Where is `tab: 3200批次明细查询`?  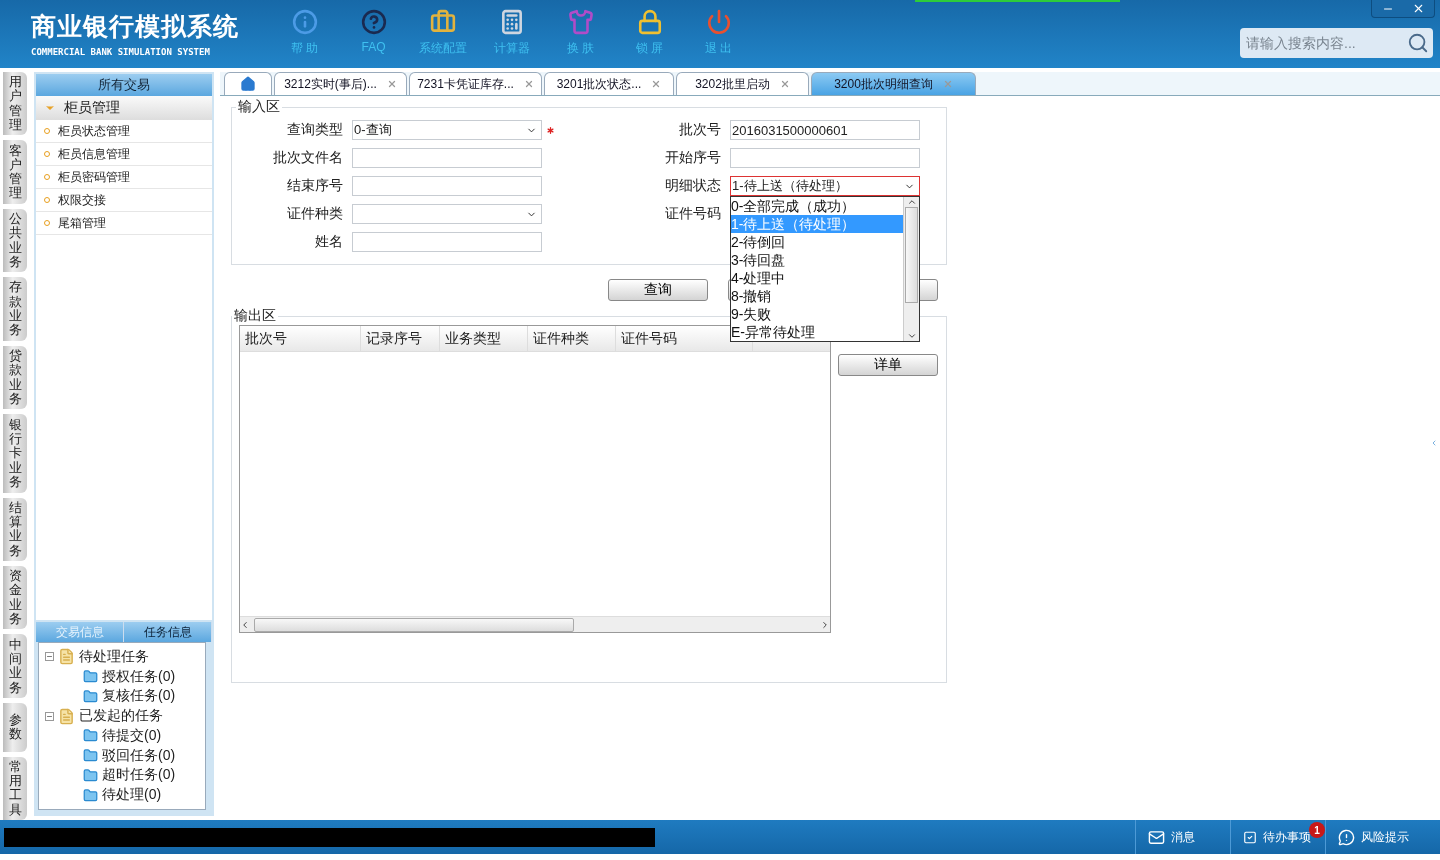
tab: 3200批次明细查询 is located at coordinates (893, 83).